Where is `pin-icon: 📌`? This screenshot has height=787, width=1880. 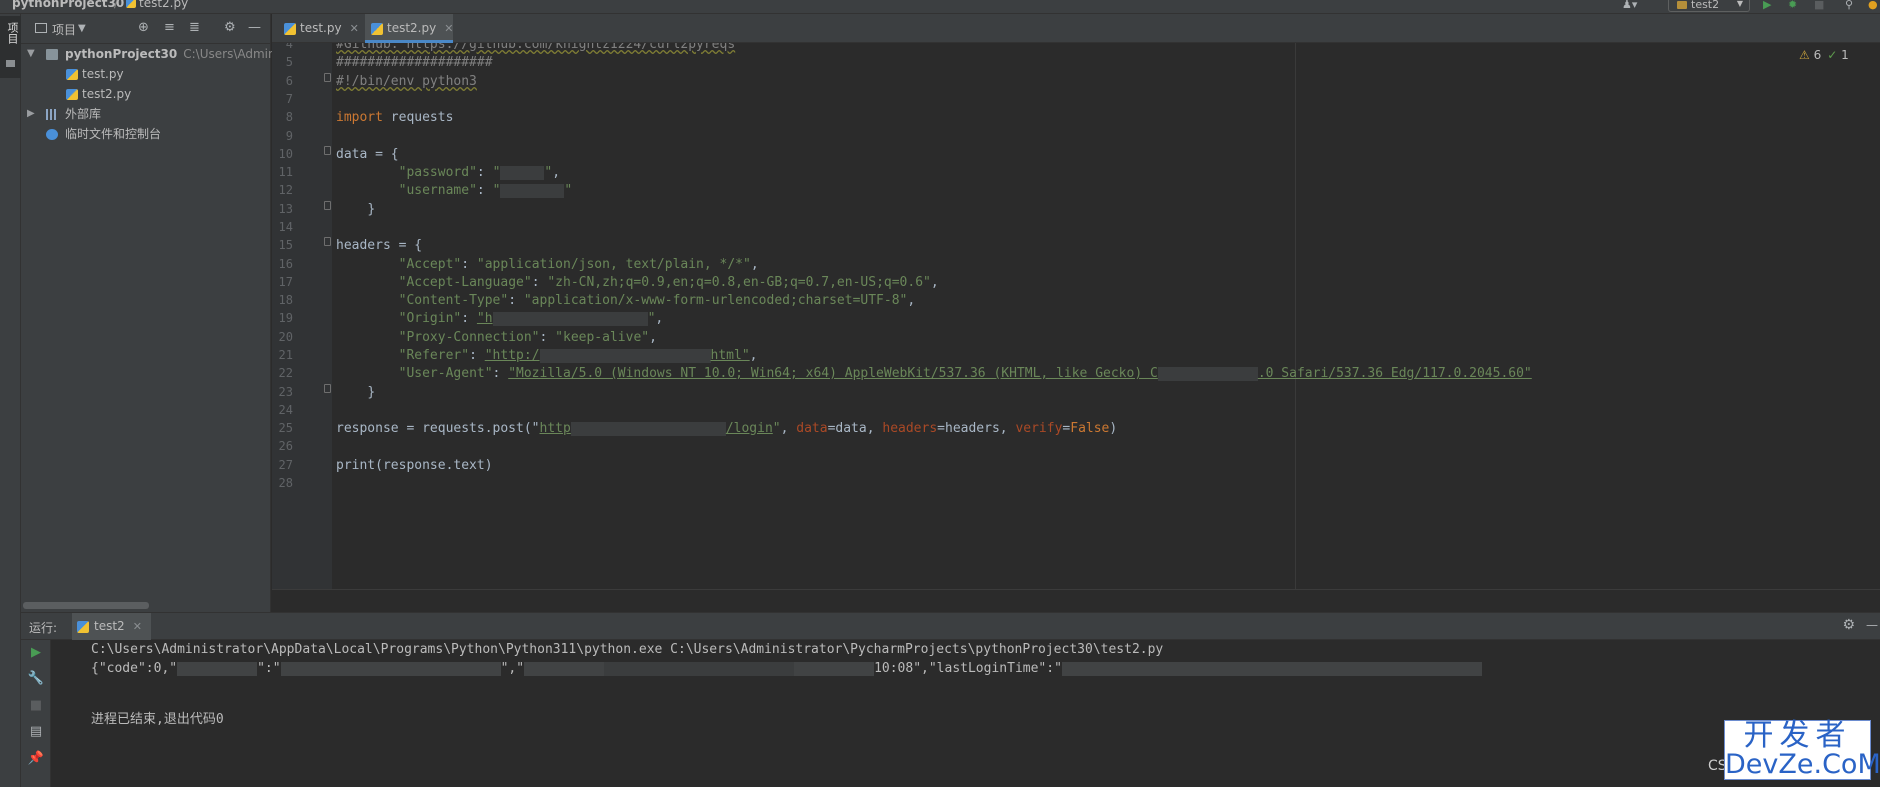 pin-icon: 📌 is located at coordinates (36, 759).